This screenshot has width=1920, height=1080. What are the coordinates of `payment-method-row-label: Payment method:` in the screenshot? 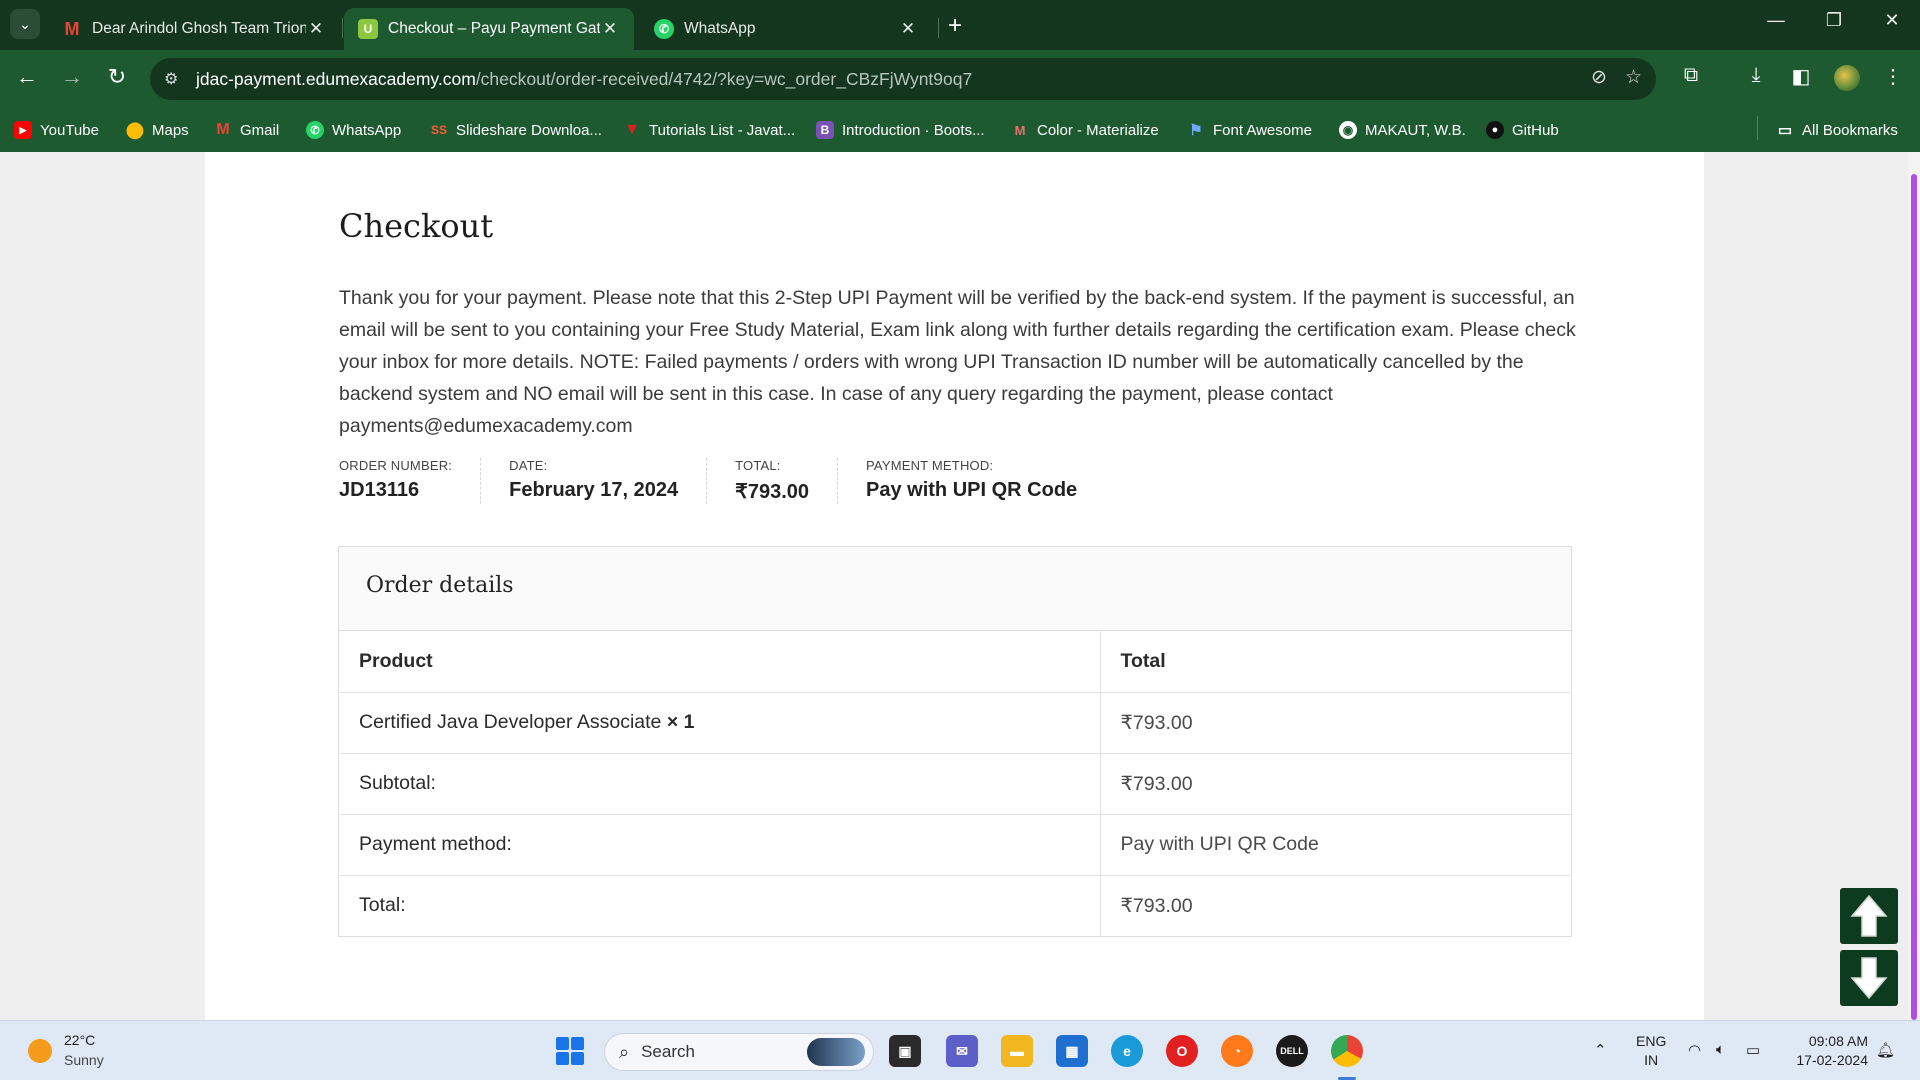 It's located at (720, 845).